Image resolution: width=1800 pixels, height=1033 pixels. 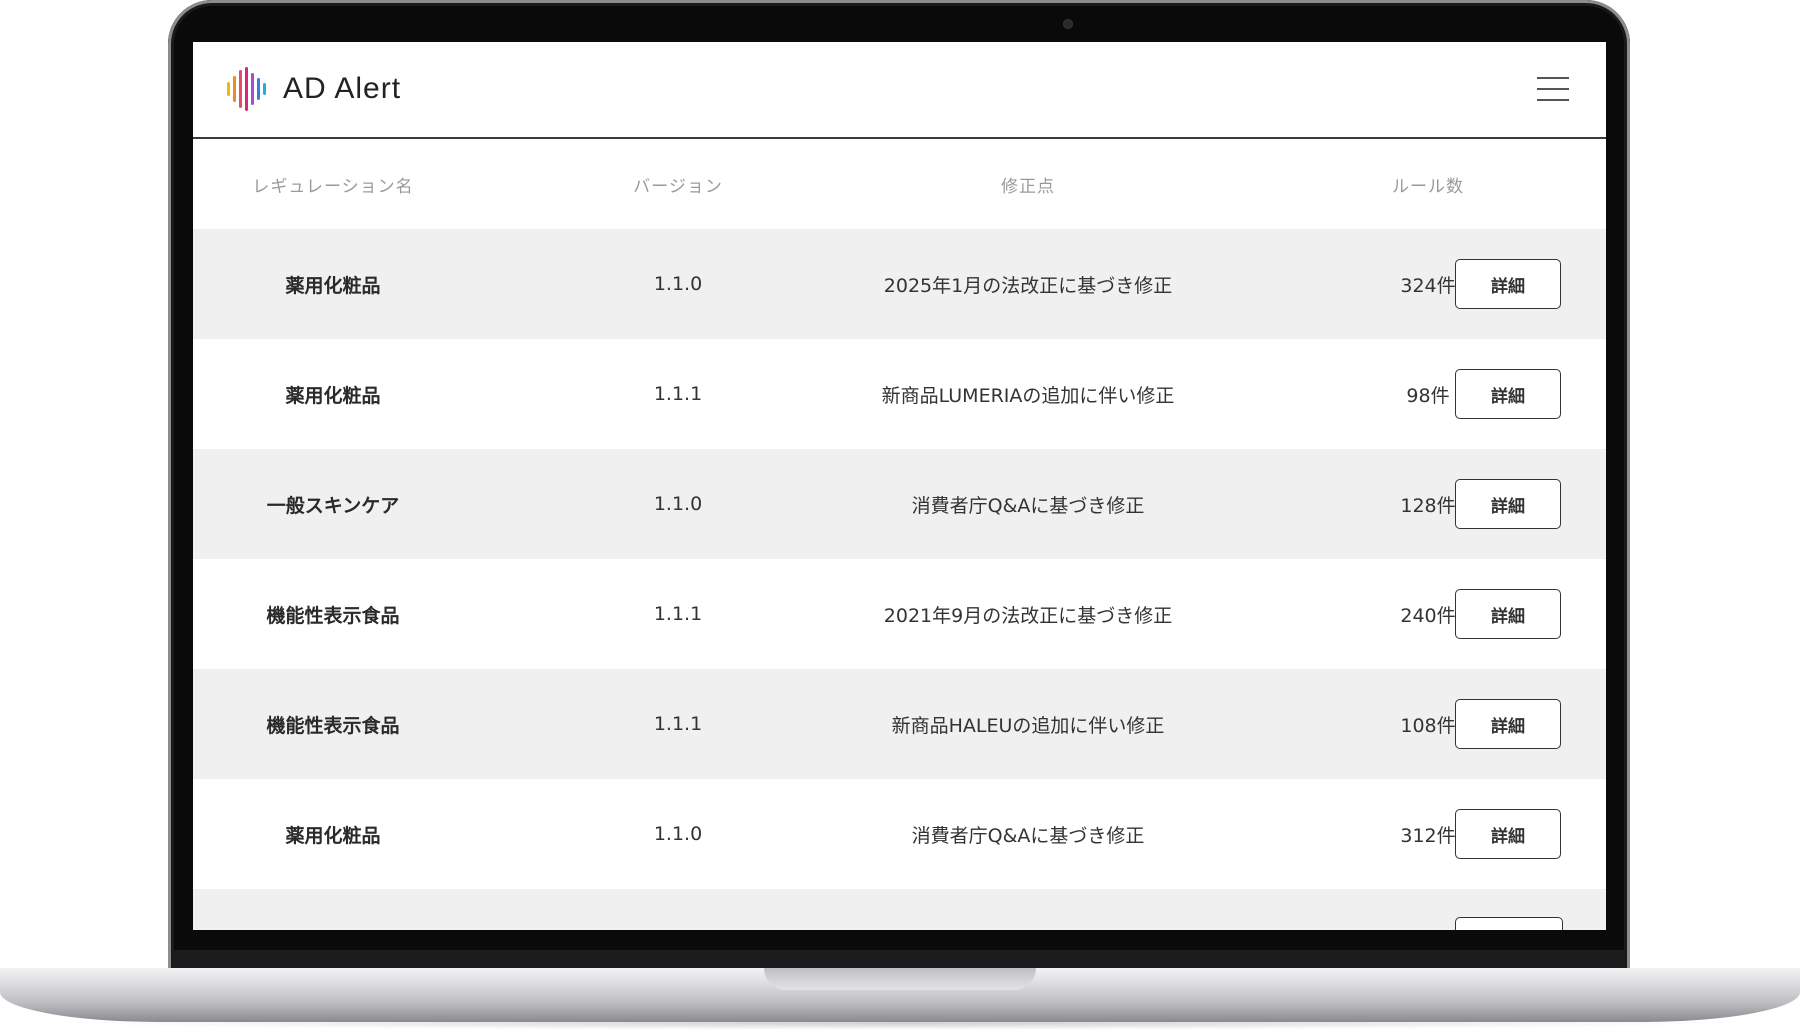 I want to click on brand-logo: AD Alert, so click(x=313, y=89).